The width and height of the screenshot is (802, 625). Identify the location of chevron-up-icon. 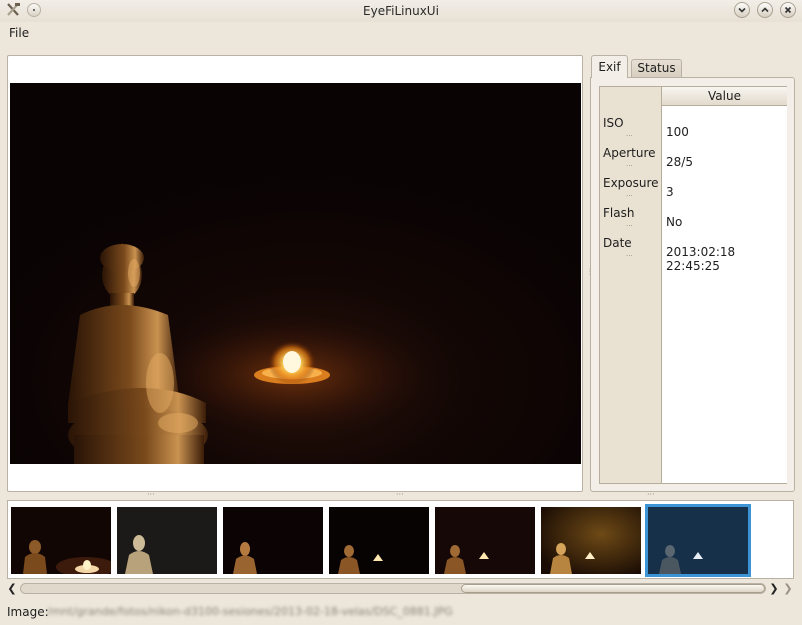
(765, 10).